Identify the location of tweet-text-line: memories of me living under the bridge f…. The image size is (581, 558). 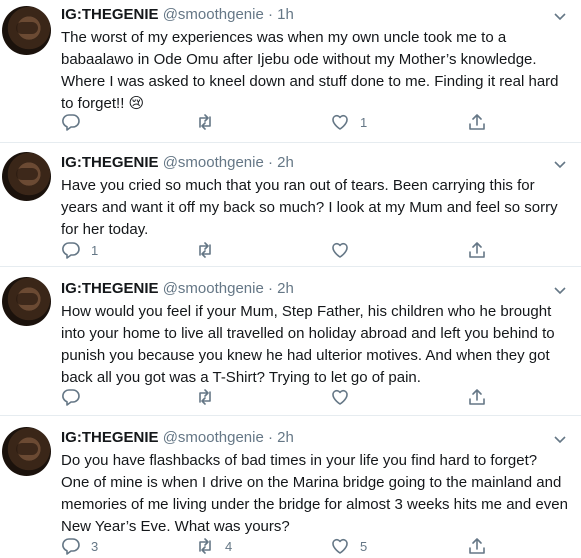
(314, 504).